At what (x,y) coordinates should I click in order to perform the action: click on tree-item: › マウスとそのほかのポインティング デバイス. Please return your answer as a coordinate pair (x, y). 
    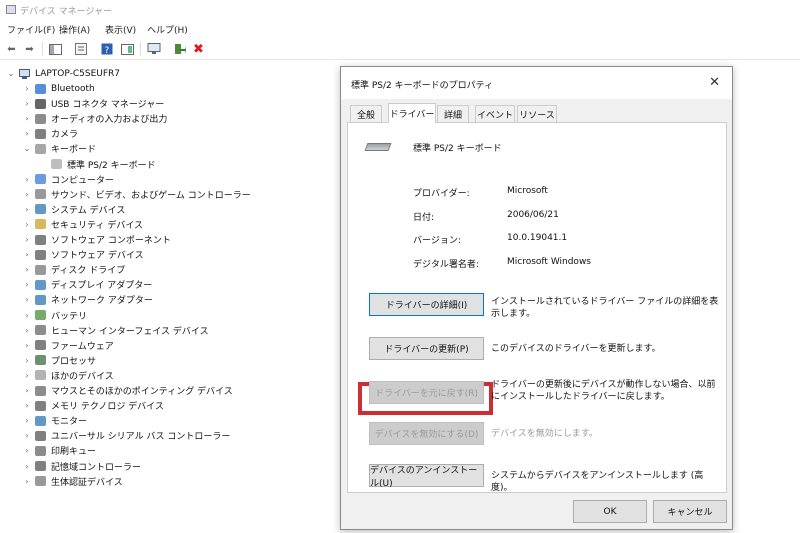
    Looking at the image, I should click on (127, 390).